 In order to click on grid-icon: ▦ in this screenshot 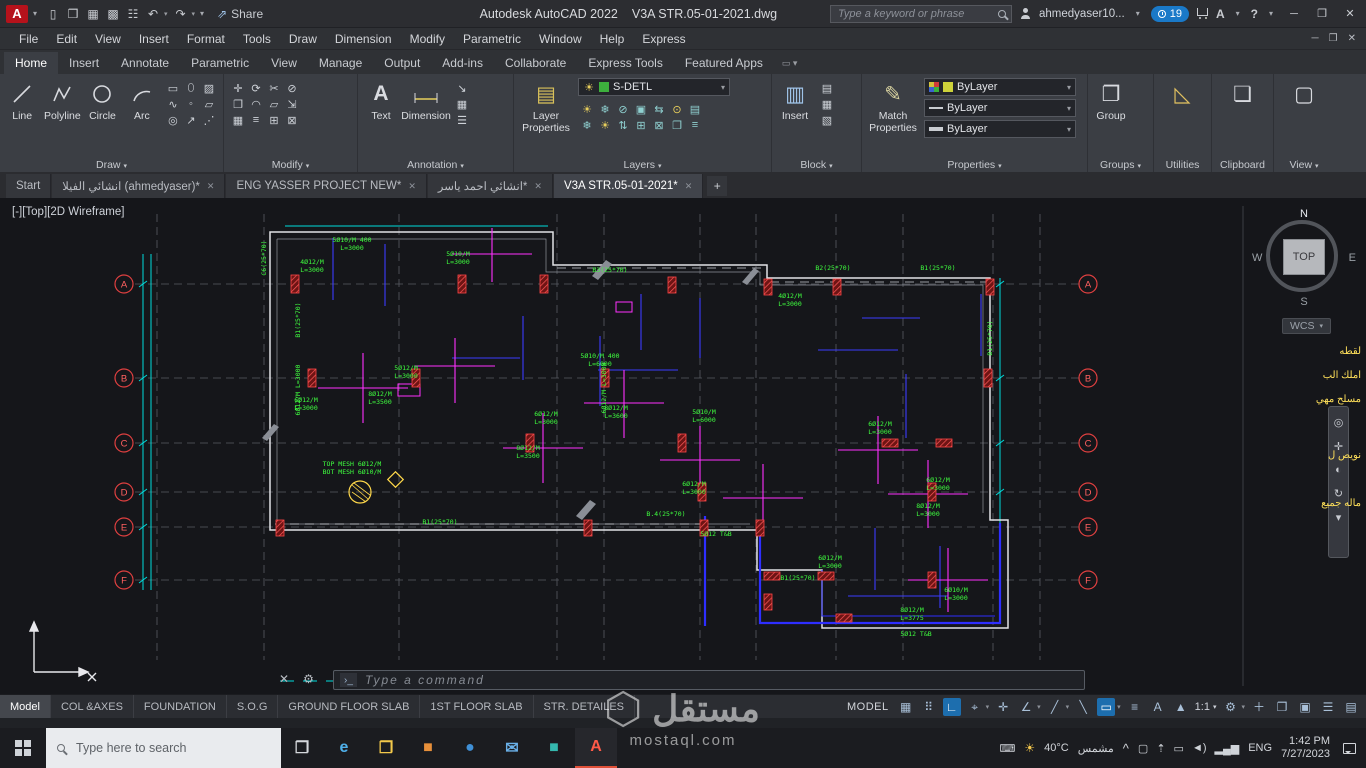, I will do `click(906, 707)`.